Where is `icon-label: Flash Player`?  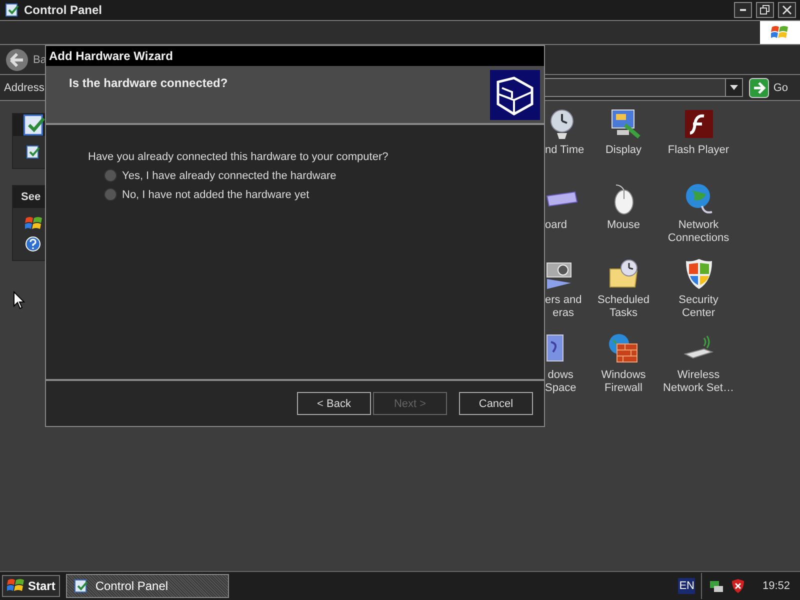 icon-label: Flash Player is located at coordinates (699, 150).